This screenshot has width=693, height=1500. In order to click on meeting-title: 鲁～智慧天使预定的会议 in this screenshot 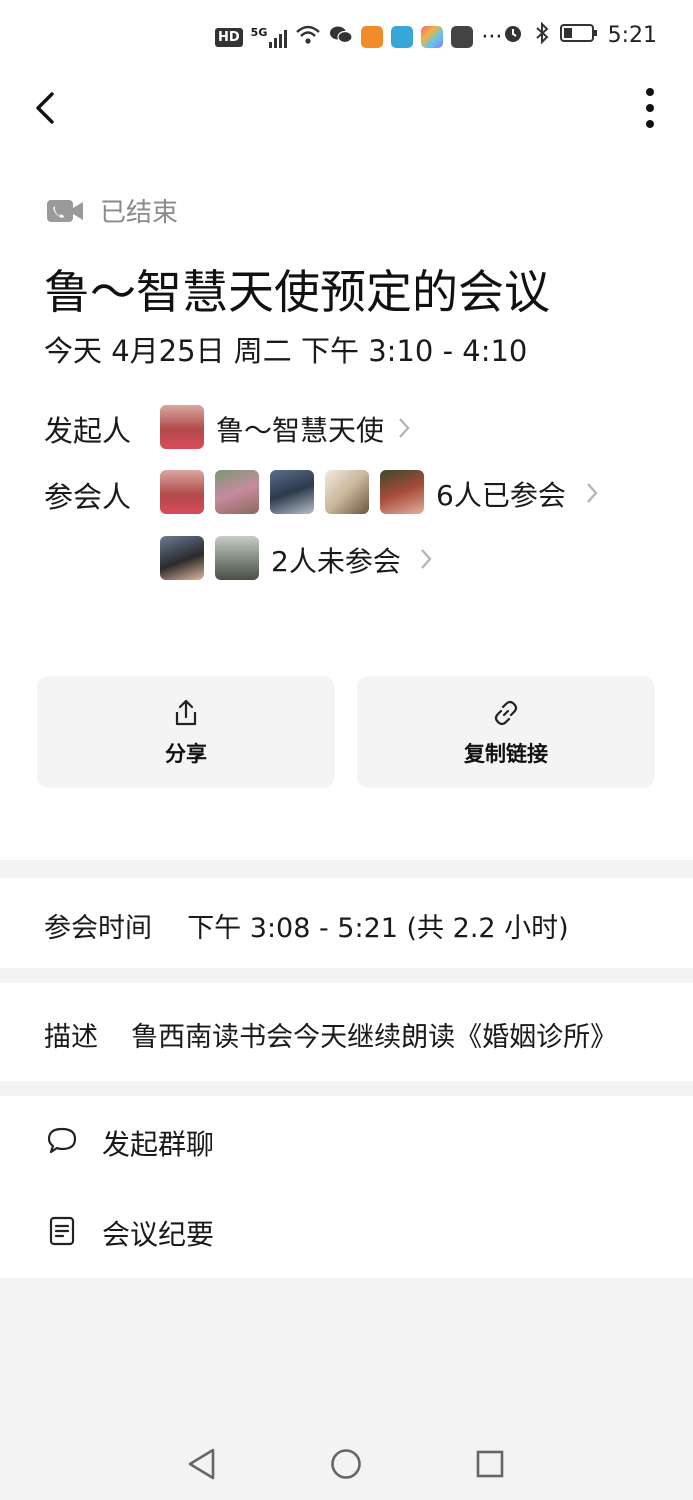, I will do `click(297, 292)`.